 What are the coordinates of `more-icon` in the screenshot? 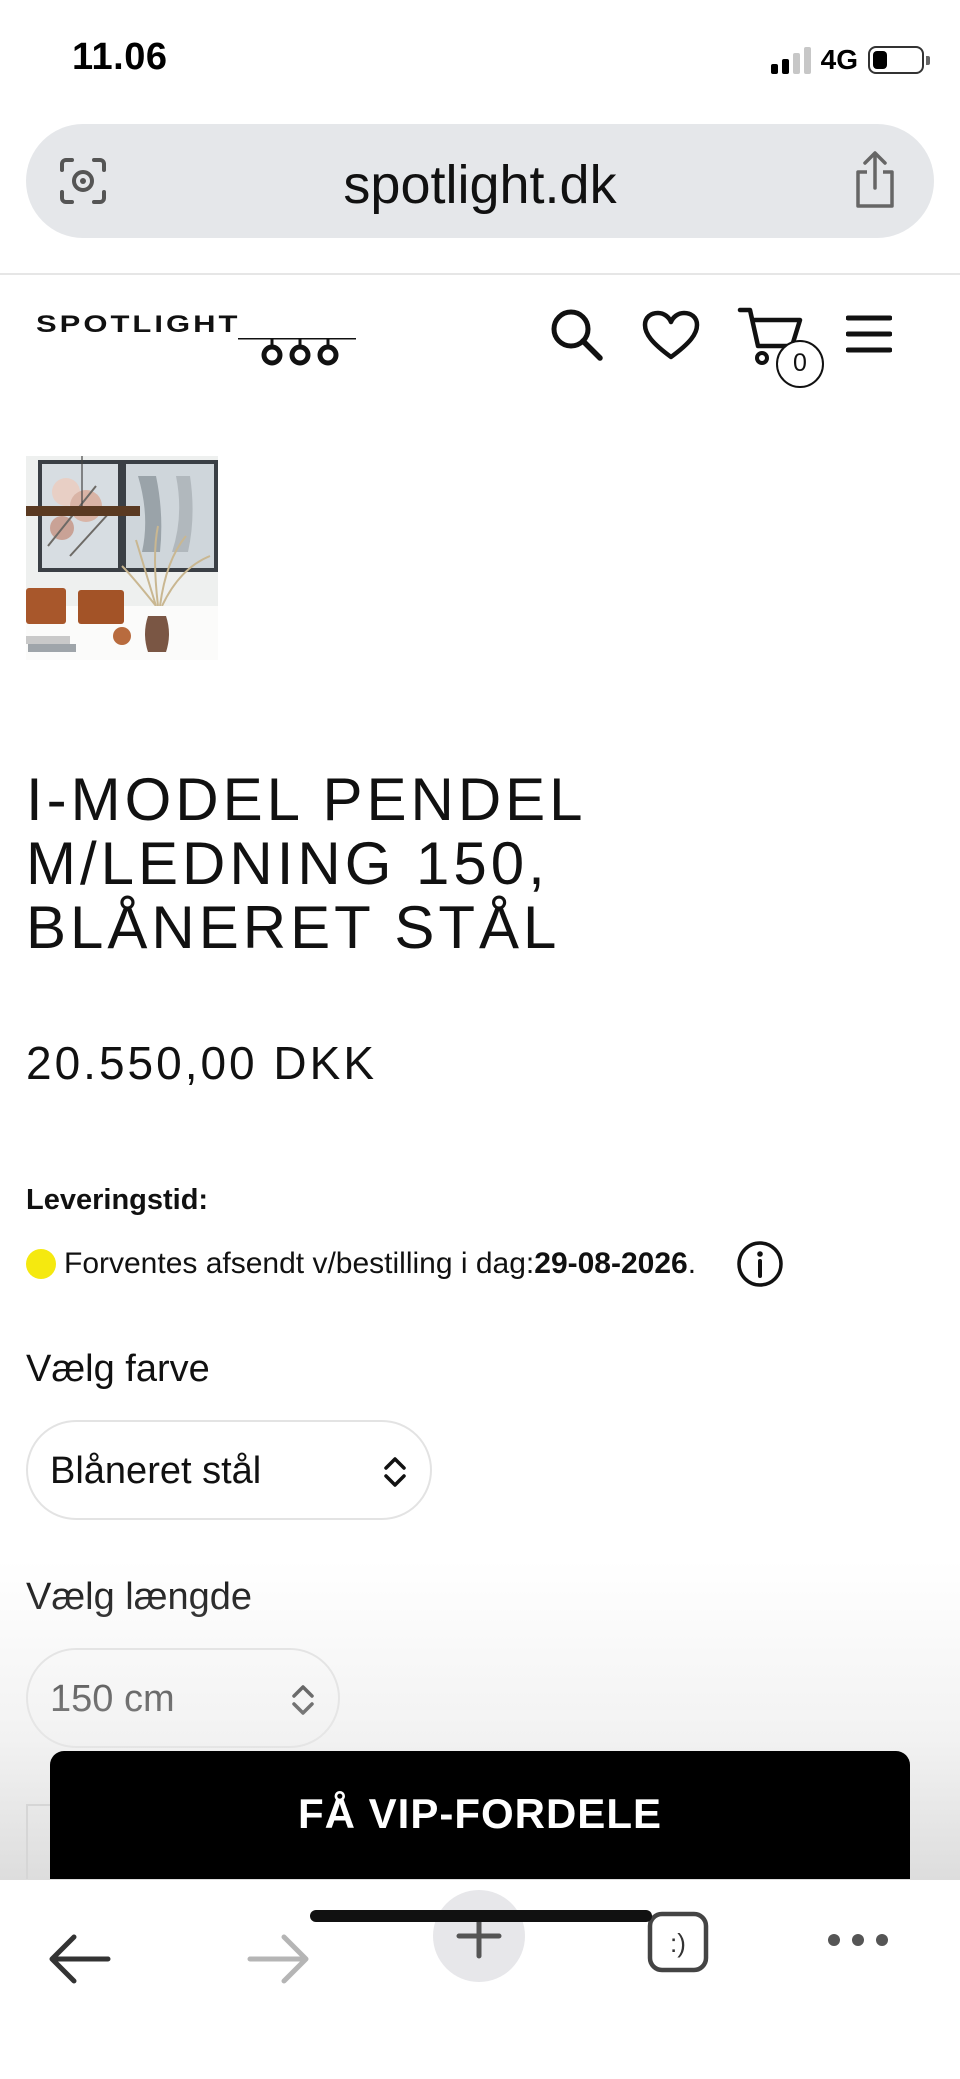 It's located at (858, 1940).